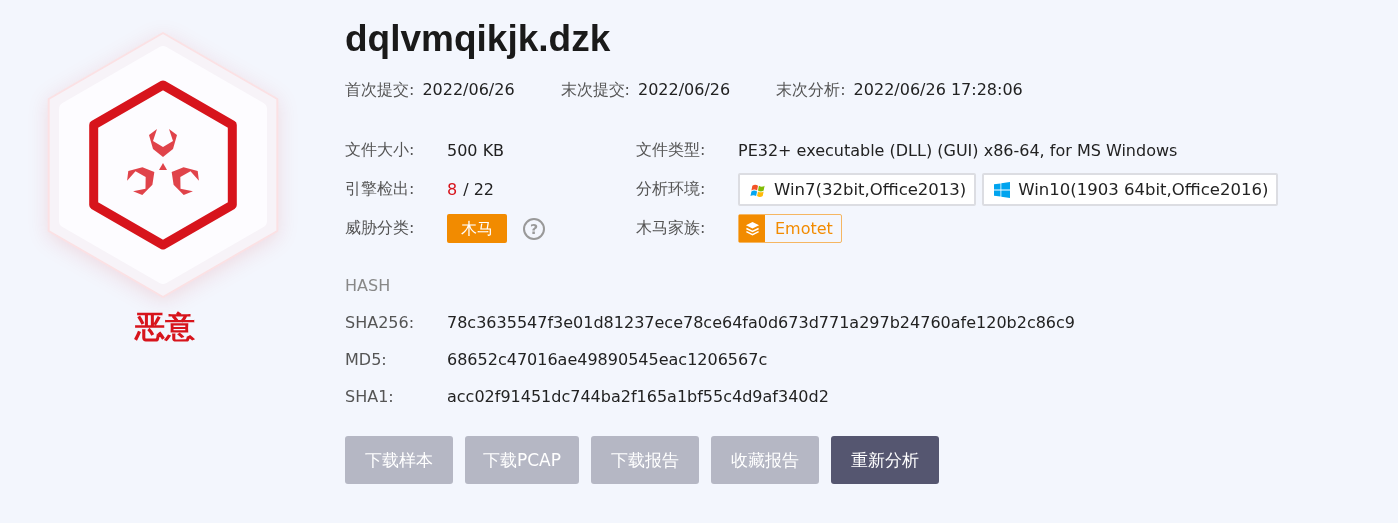 This screenshot has width=1398, height=523. I want to click on field-label: 文件大小:, so click(380, 150).